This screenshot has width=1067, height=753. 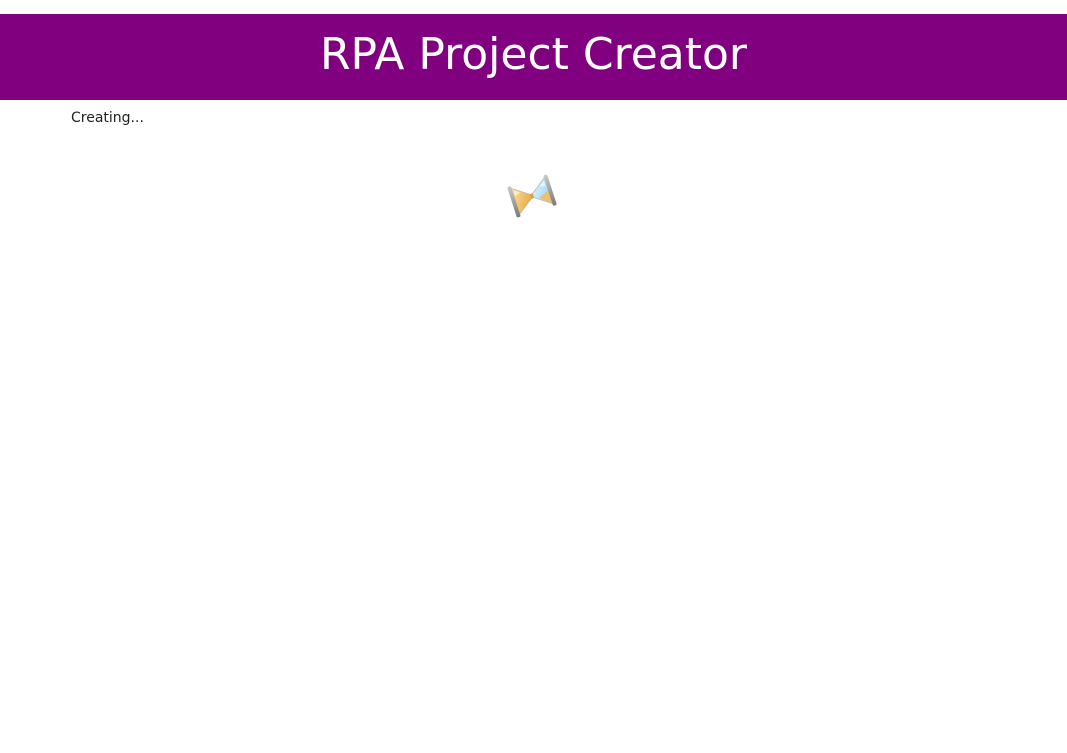 What do you see at coordinates (533, 54) in the screenshot?
I see `page-title: RPA Project Creator` at bounding box center [533, 54].